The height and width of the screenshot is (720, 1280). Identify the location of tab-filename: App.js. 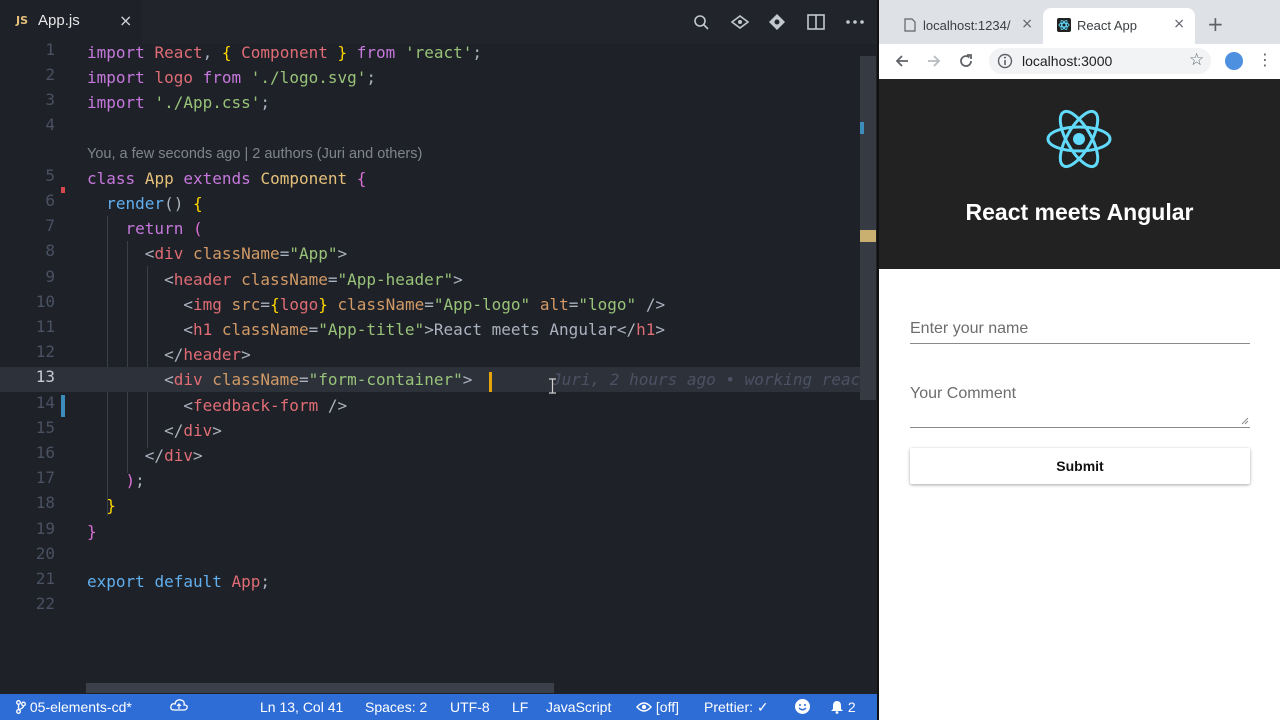
(59, 20).